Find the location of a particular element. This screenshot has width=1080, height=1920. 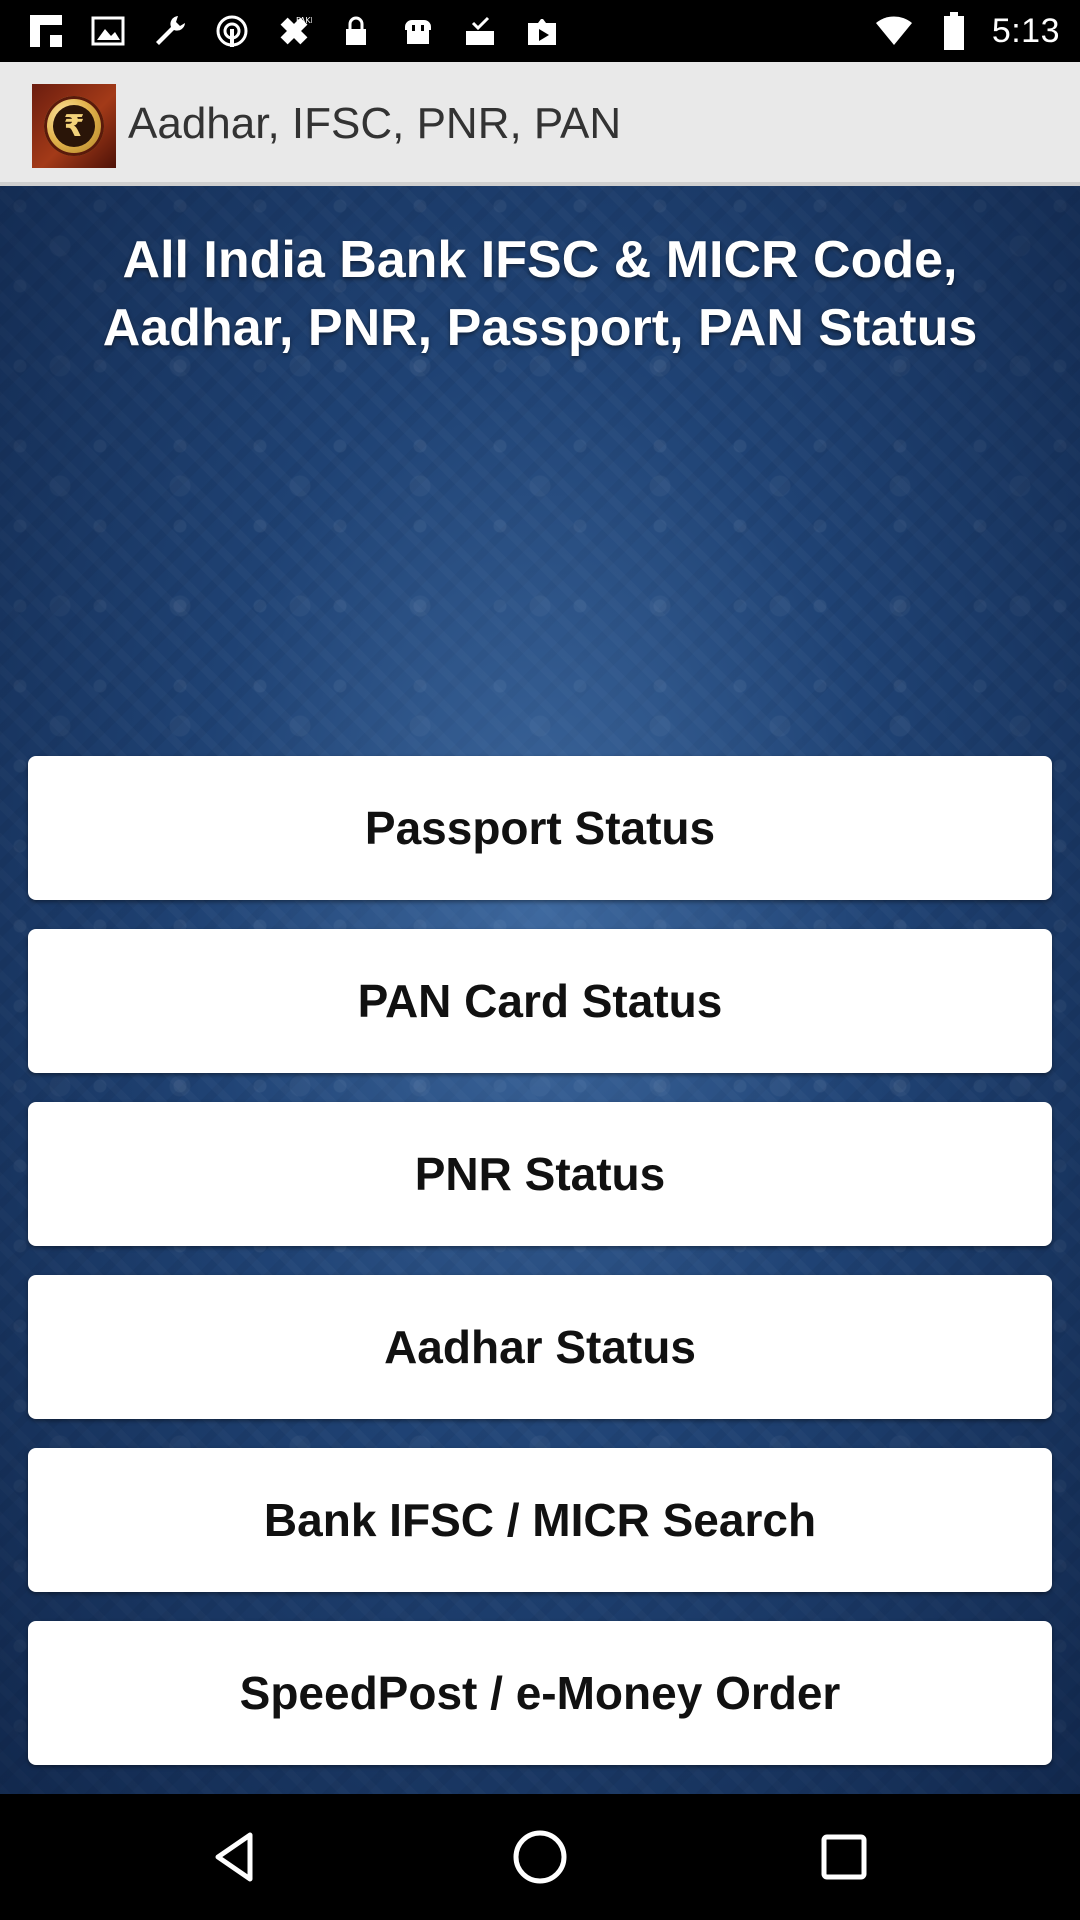

pnr-status-button: PNR Status is located at coordinates (540, 1174).